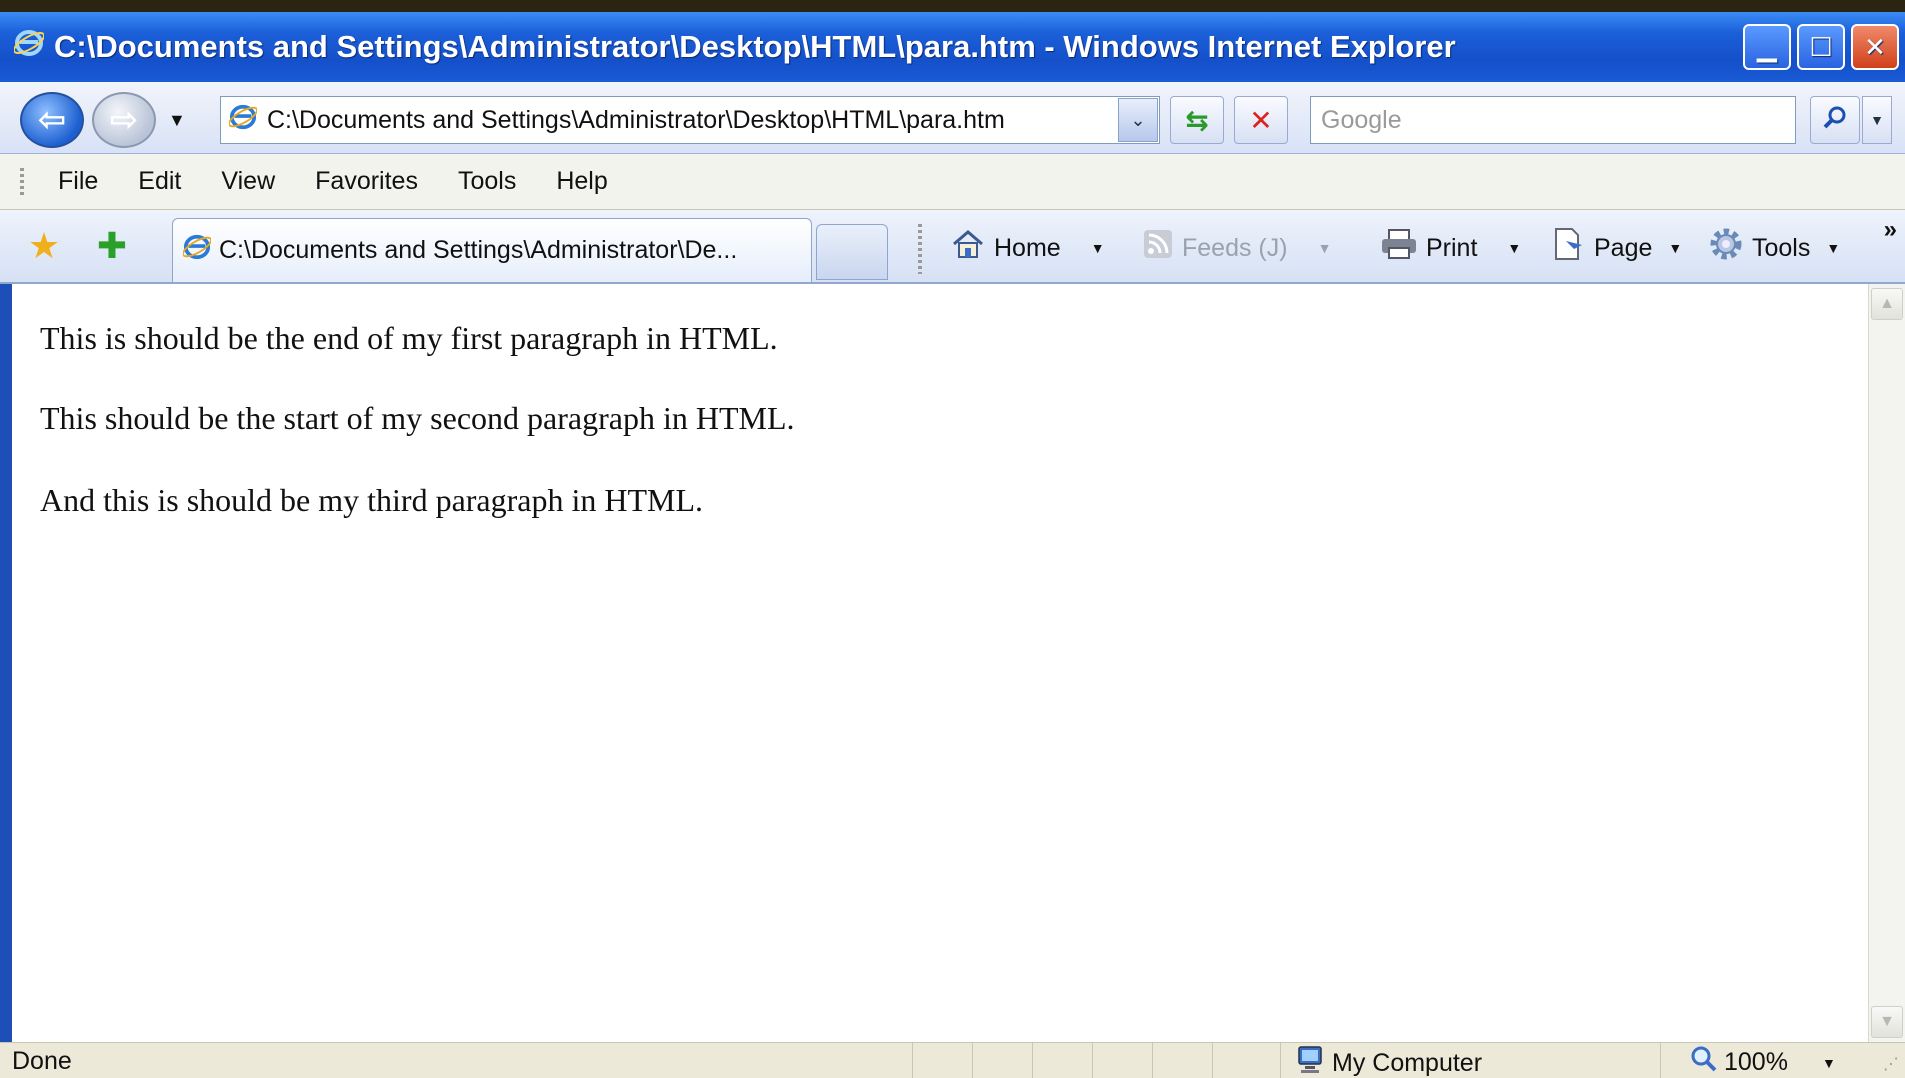  Describe the element at coordinates (1886, 663) in the screenshot. I see `vertical-scrollbar: ▲ ▼` at that location.